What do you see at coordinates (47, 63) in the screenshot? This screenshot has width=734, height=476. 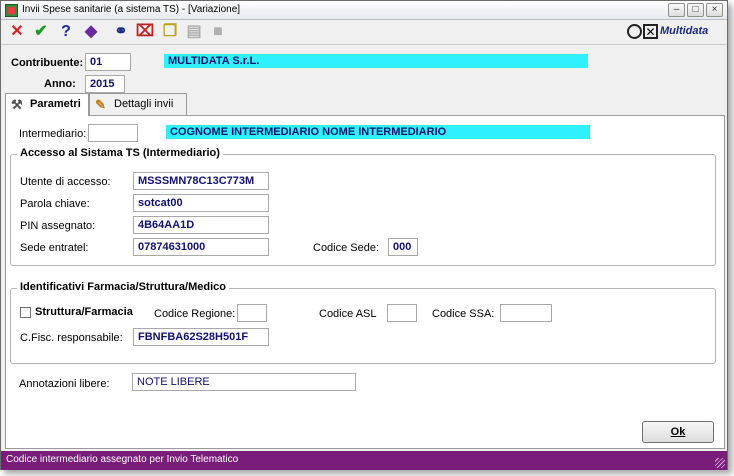 I see `contribuente-label: Contribuente:` at bounding box center [47, 63].